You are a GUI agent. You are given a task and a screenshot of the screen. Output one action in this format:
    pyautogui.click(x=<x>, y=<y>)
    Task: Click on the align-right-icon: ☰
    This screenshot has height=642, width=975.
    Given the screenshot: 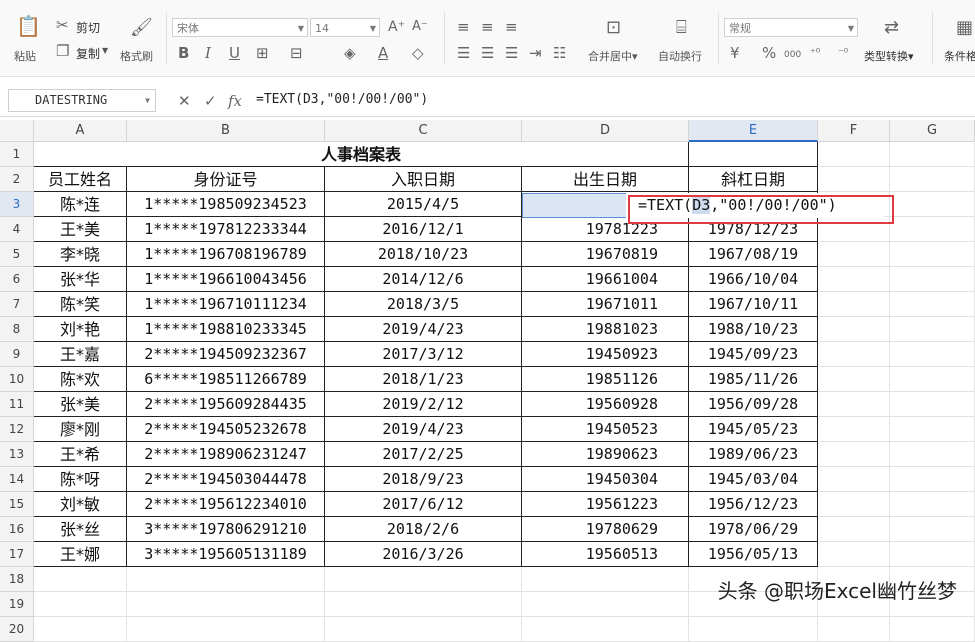 What is the action you would take?
    pyautogui.click(x=511, y=53)
    